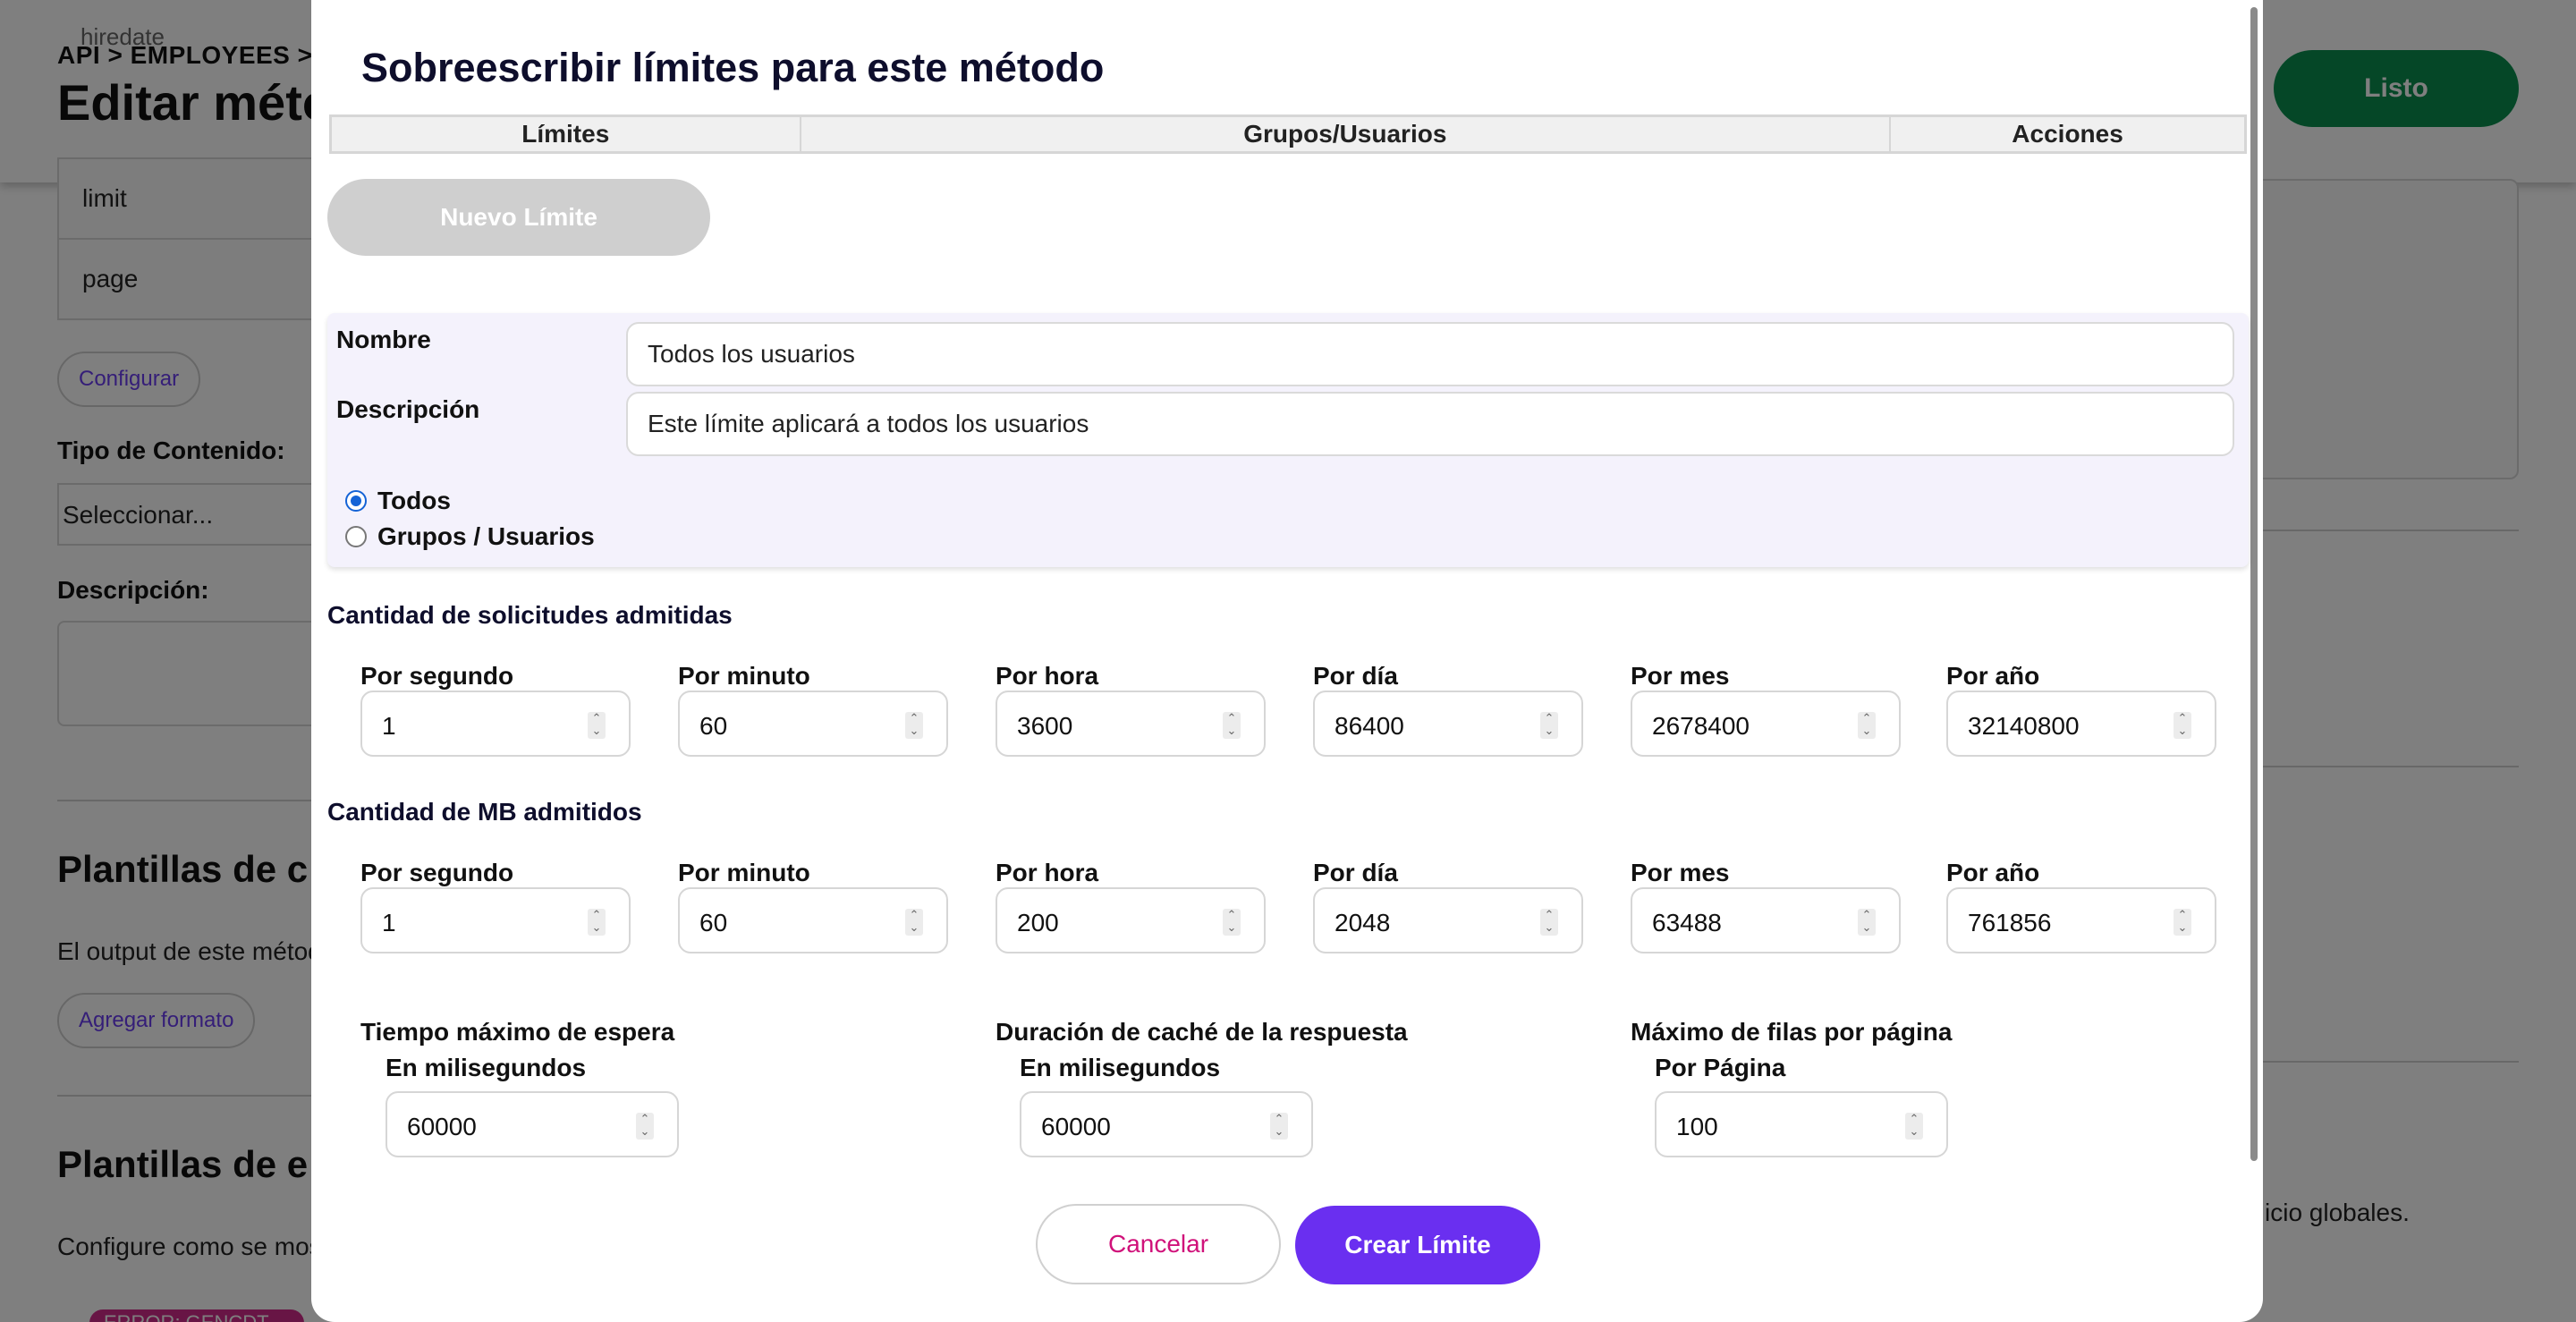 This screenshot has height=1322, width=2576. What do you see at coordinates (1131, 724) in the screenshot?
I see `requests-per-hour-input: 3600 ⌃ ⌄` at bounding box center [1131, 724].